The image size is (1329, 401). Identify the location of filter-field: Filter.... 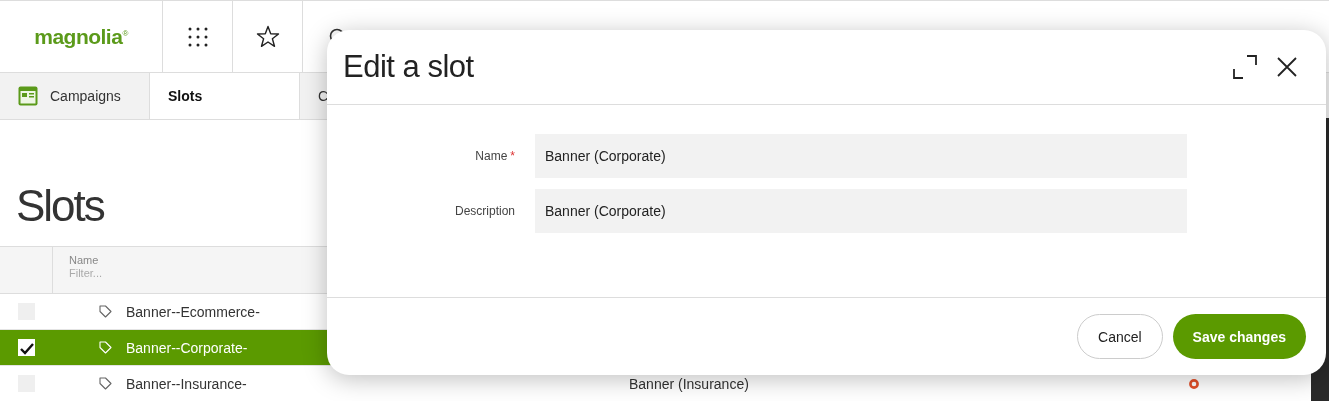
(129, 273).